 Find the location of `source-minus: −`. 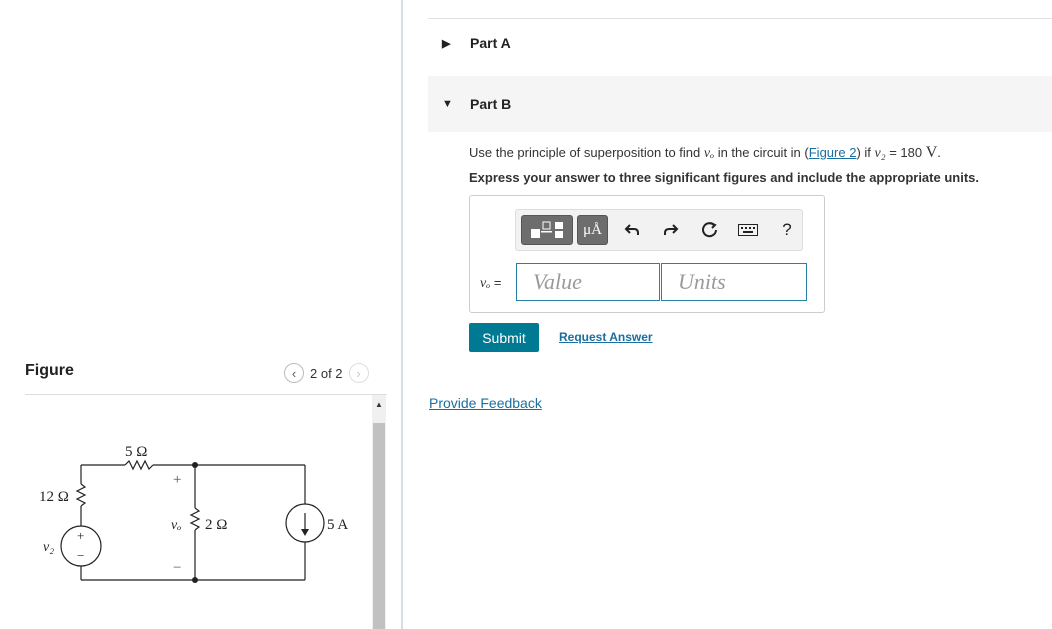

source-minus: − is located at coordinates (80, 555).